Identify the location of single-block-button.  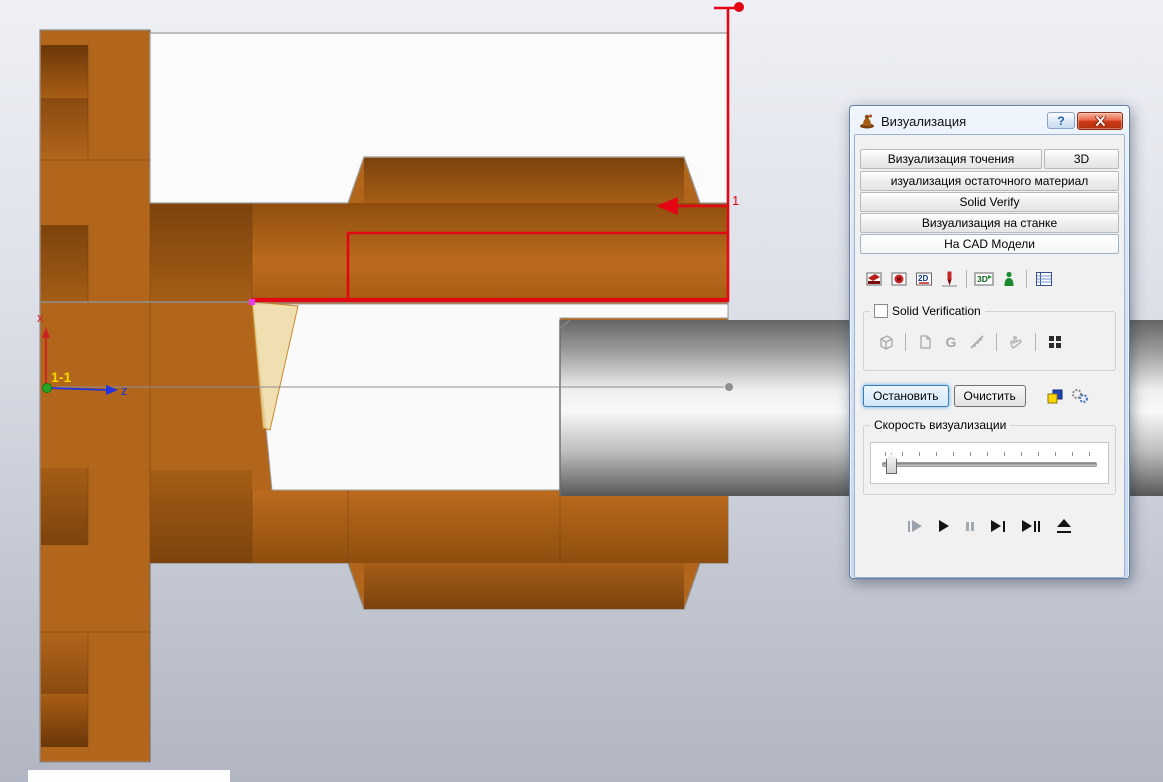
(1064, 526).